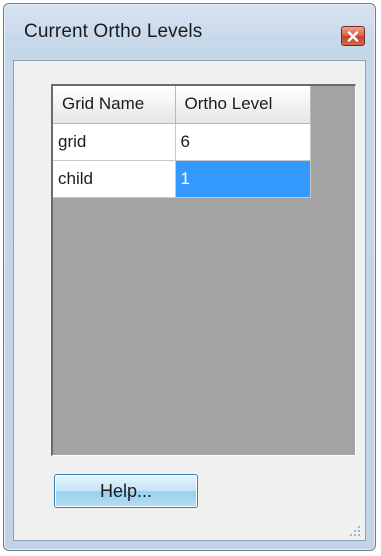 The height and width of the screenshot is (556, 381). I want to click on ortho-level-cell-selected: 1, so click(243, 179).